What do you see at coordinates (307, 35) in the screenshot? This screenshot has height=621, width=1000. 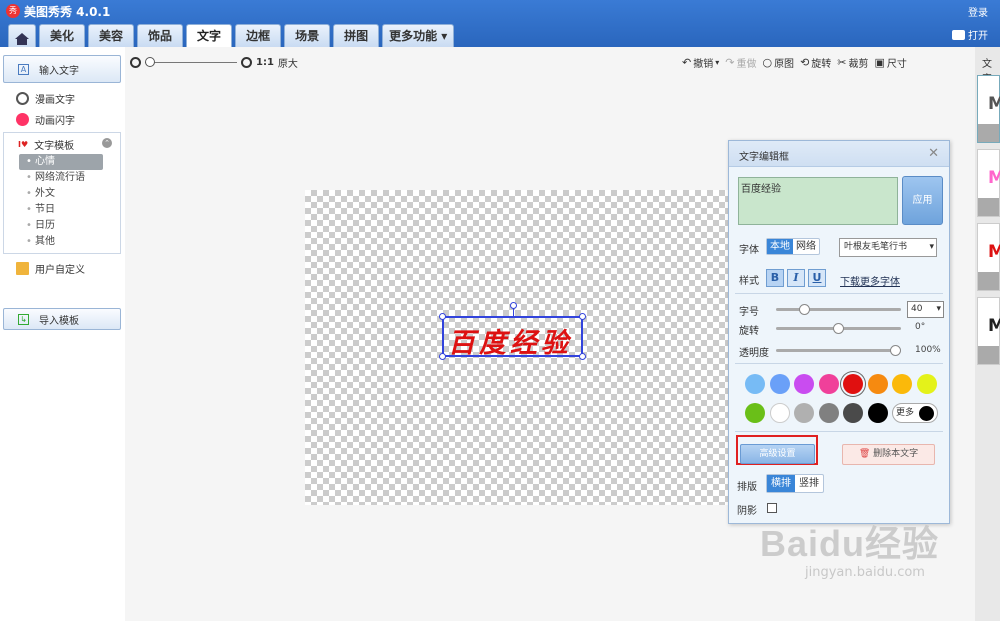 I see `tab-scene: 场景` at bounding box center [307, 35].